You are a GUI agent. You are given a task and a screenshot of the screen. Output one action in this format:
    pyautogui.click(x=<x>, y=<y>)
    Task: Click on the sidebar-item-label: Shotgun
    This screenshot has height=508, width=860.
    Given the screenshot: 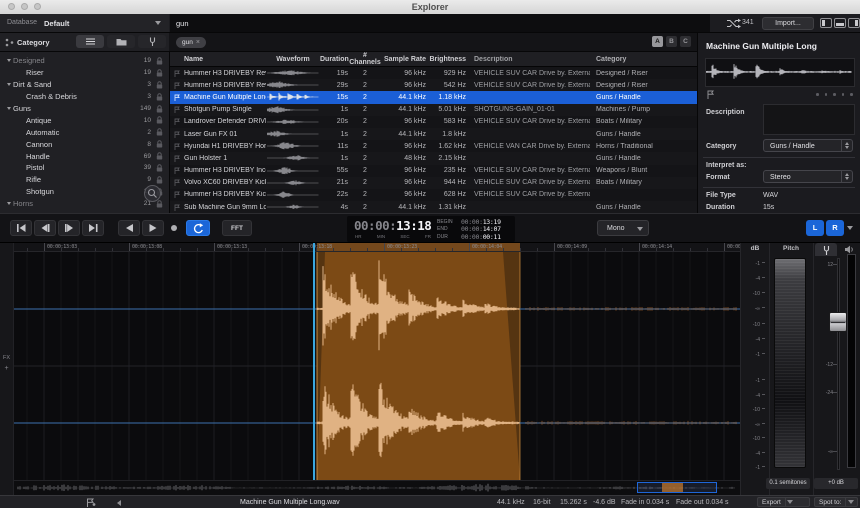 What is the action you would take?
    pyautogui.click(x=40, y=192)
    